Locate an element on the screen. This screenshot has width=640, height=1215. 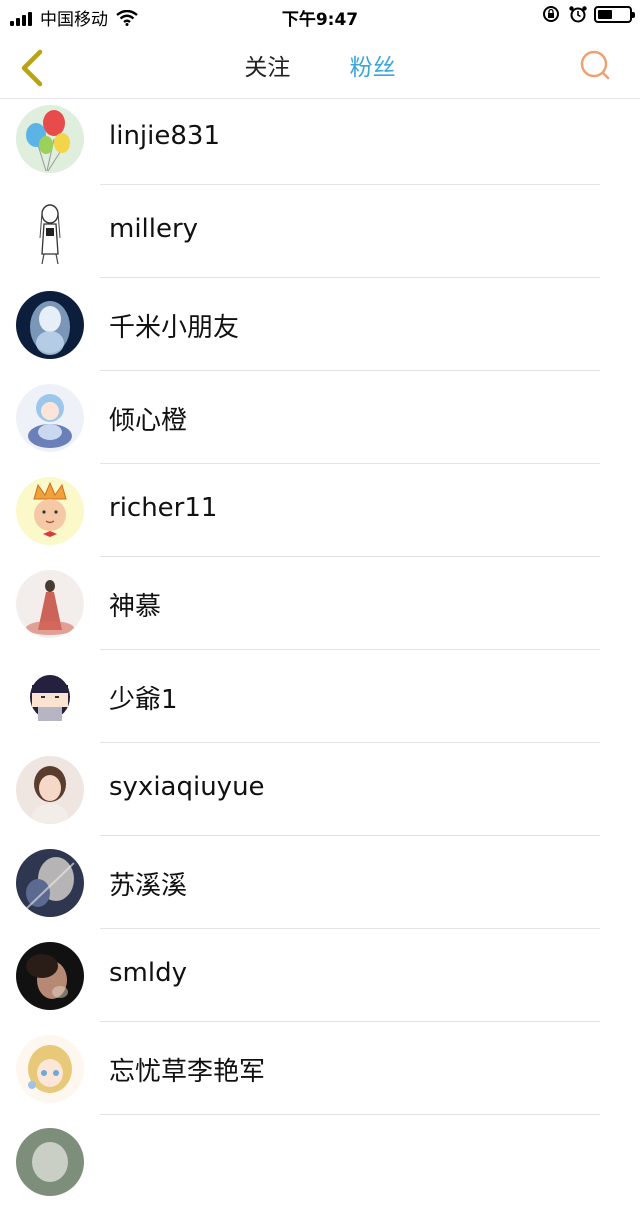
list-item: 苏溪溪 is located at coordinates (320, 889).